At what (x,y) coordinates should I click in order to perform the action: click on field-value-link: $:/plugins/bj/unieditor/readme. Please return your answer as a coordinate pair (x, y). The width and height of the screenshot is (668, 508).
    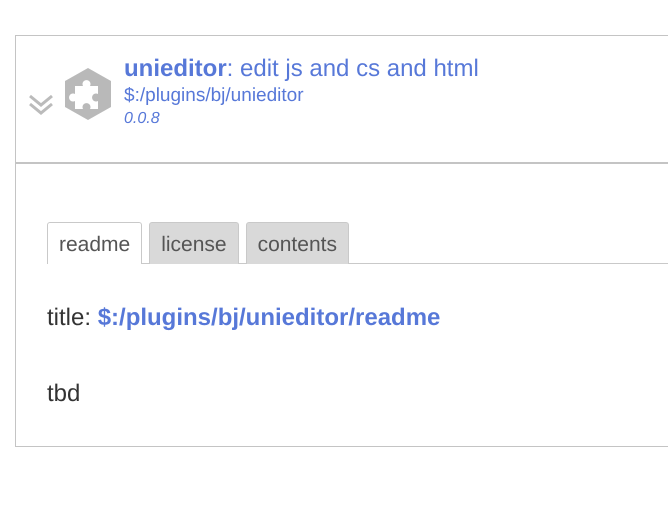
    Looking at the image, I should click on (269, 317).